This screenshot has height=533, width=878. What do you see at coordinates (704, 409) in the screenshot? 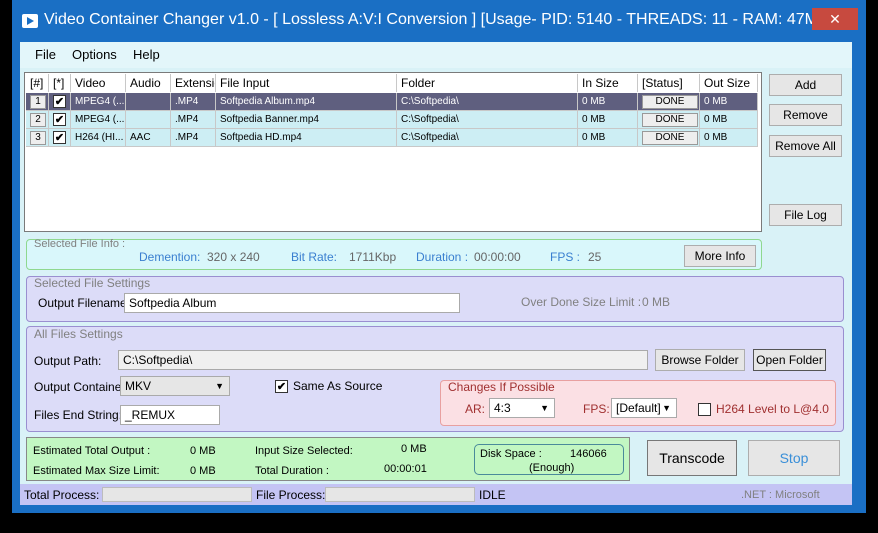
I see `h264-checkbox` at bounding box center [704, 409].